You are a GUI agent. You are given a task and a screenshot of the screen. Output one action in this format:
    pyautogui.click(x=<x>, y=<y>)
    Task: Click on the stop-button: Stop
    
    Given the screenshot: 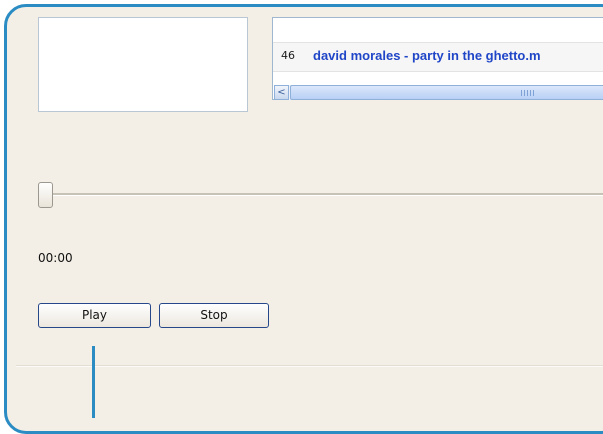 What is the action you would take?
    pyautogui.click(x=214, y=315)
    